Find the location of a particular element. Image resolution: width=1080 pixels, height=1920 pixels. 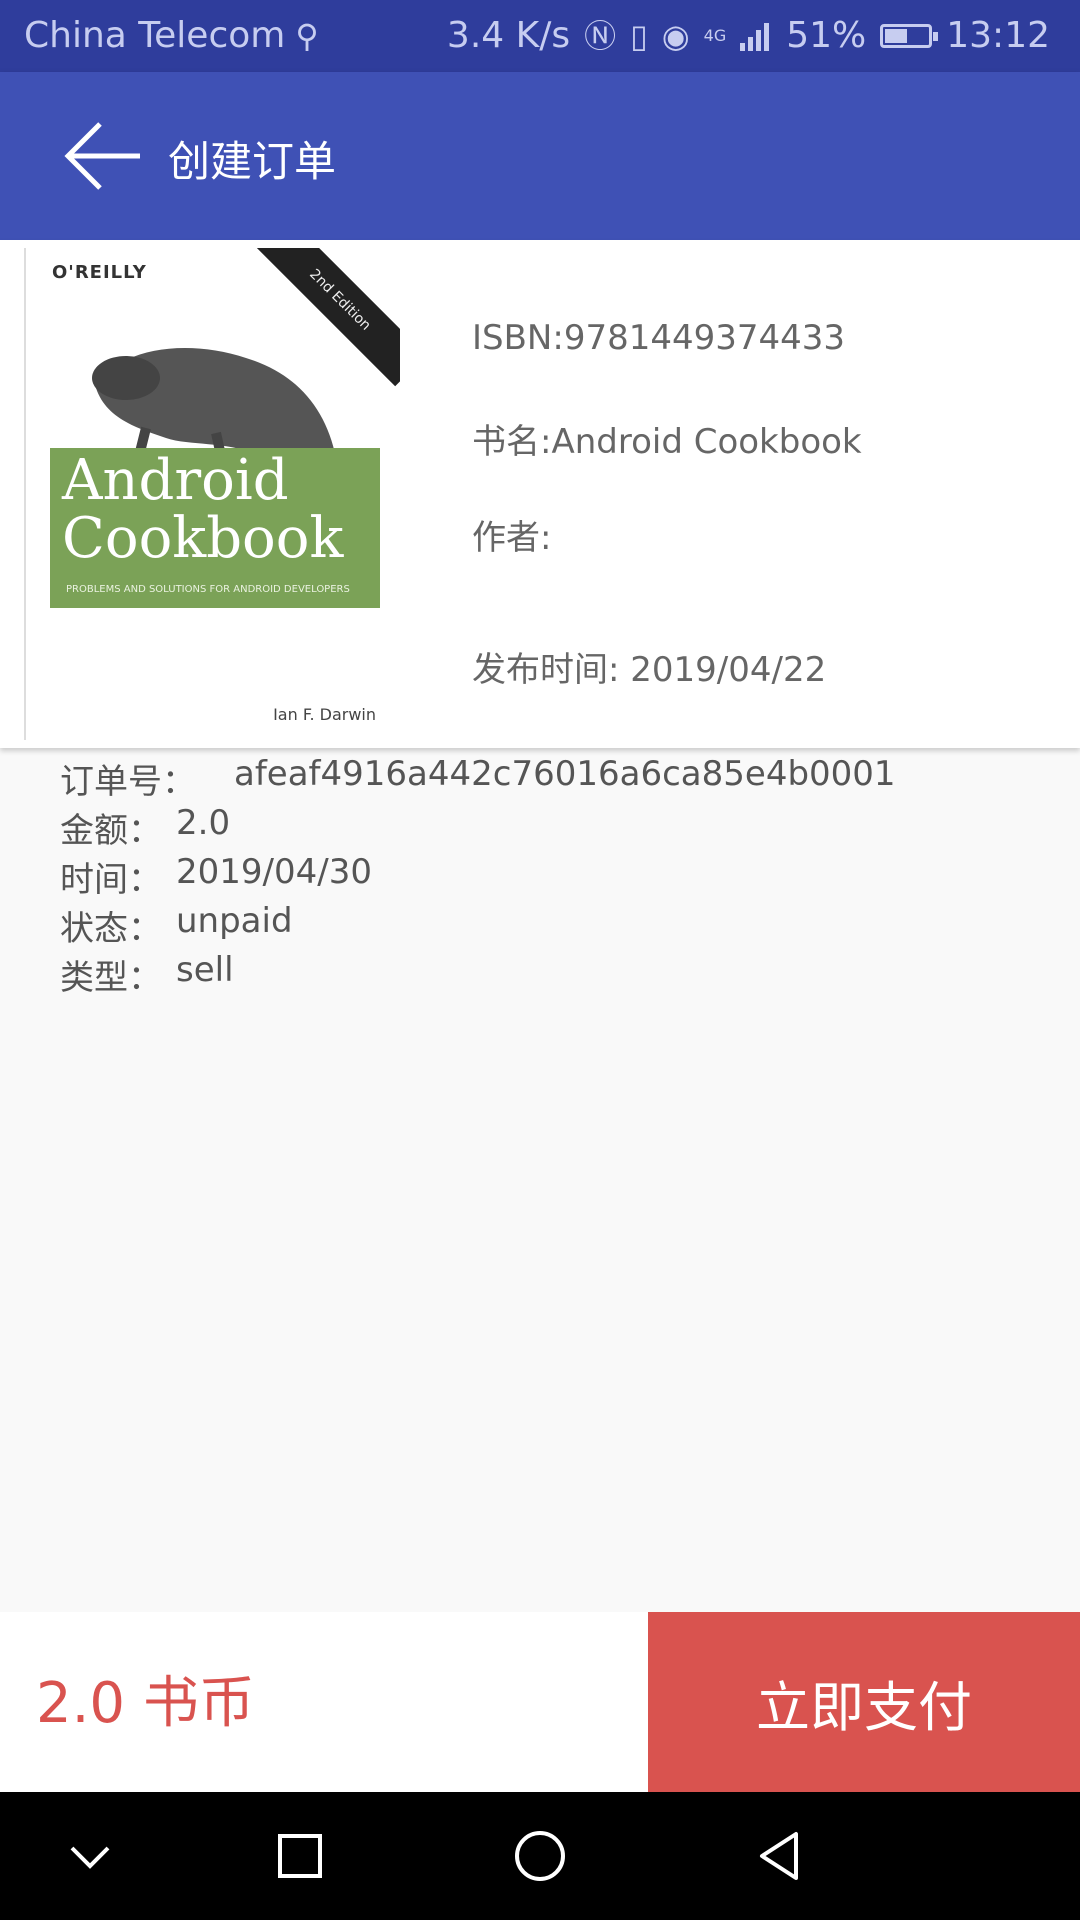

triangle-back-icon is located at coordinates (779, 1856).